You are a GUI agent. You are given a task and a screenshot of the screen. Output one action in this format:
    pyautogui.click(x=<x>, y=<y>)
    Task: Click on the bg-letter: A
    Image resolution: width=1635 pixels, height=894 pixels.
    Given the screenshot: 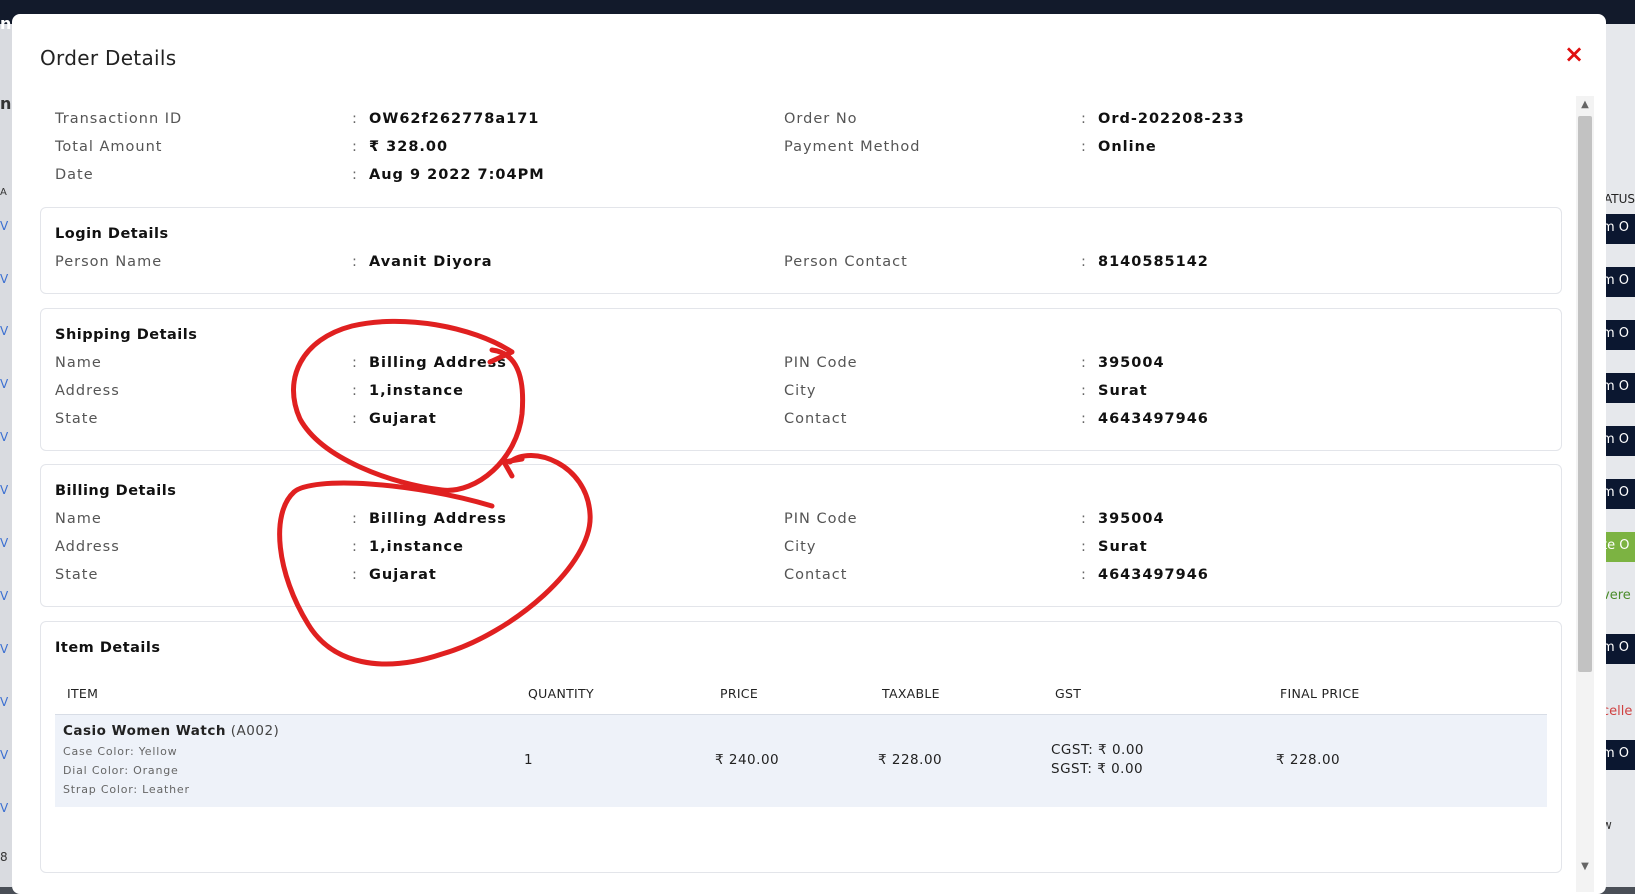 What is the action you would take?
    pyautogui.click(x=3, y=192)
    